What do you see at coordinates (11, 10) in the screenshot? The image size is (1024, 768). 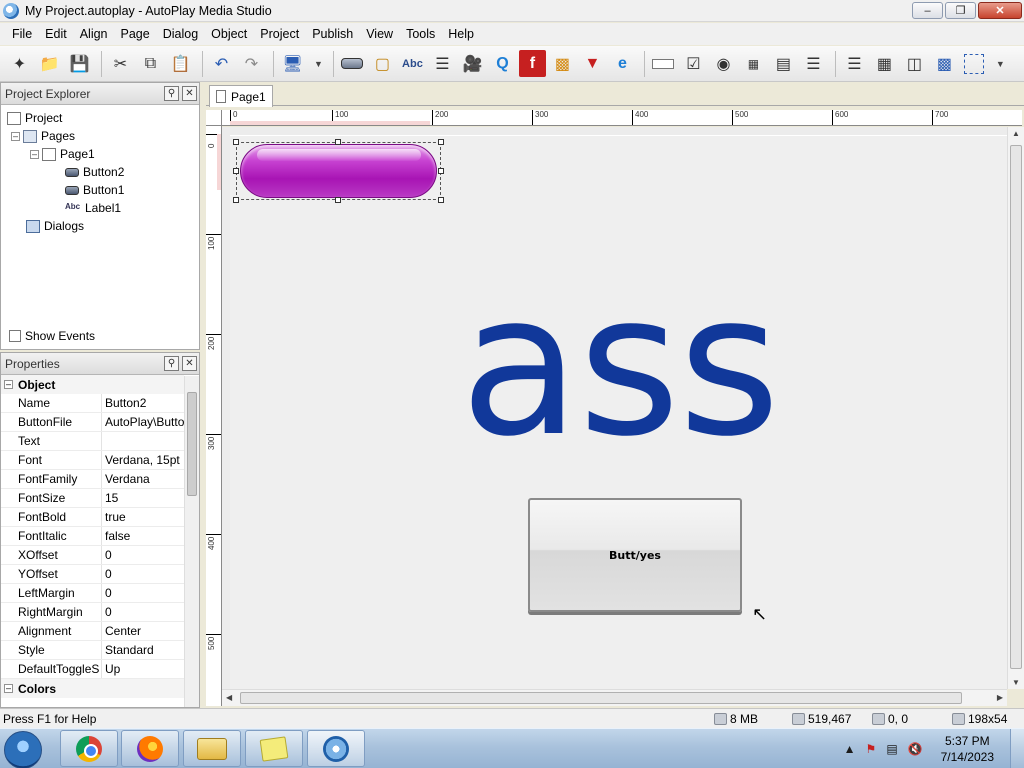 I see `app-icon` at bounding box center [11, 10].